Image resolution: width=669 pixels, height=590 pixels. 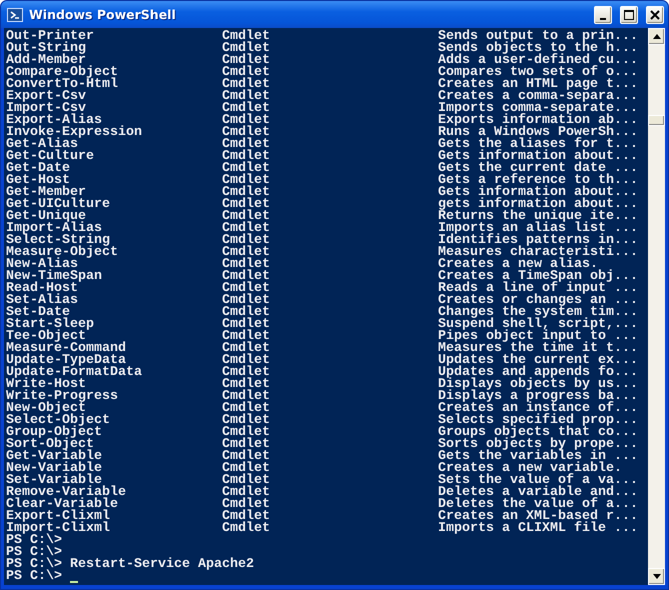 I want to click on powershell-icon, so click(x=15, y=14).